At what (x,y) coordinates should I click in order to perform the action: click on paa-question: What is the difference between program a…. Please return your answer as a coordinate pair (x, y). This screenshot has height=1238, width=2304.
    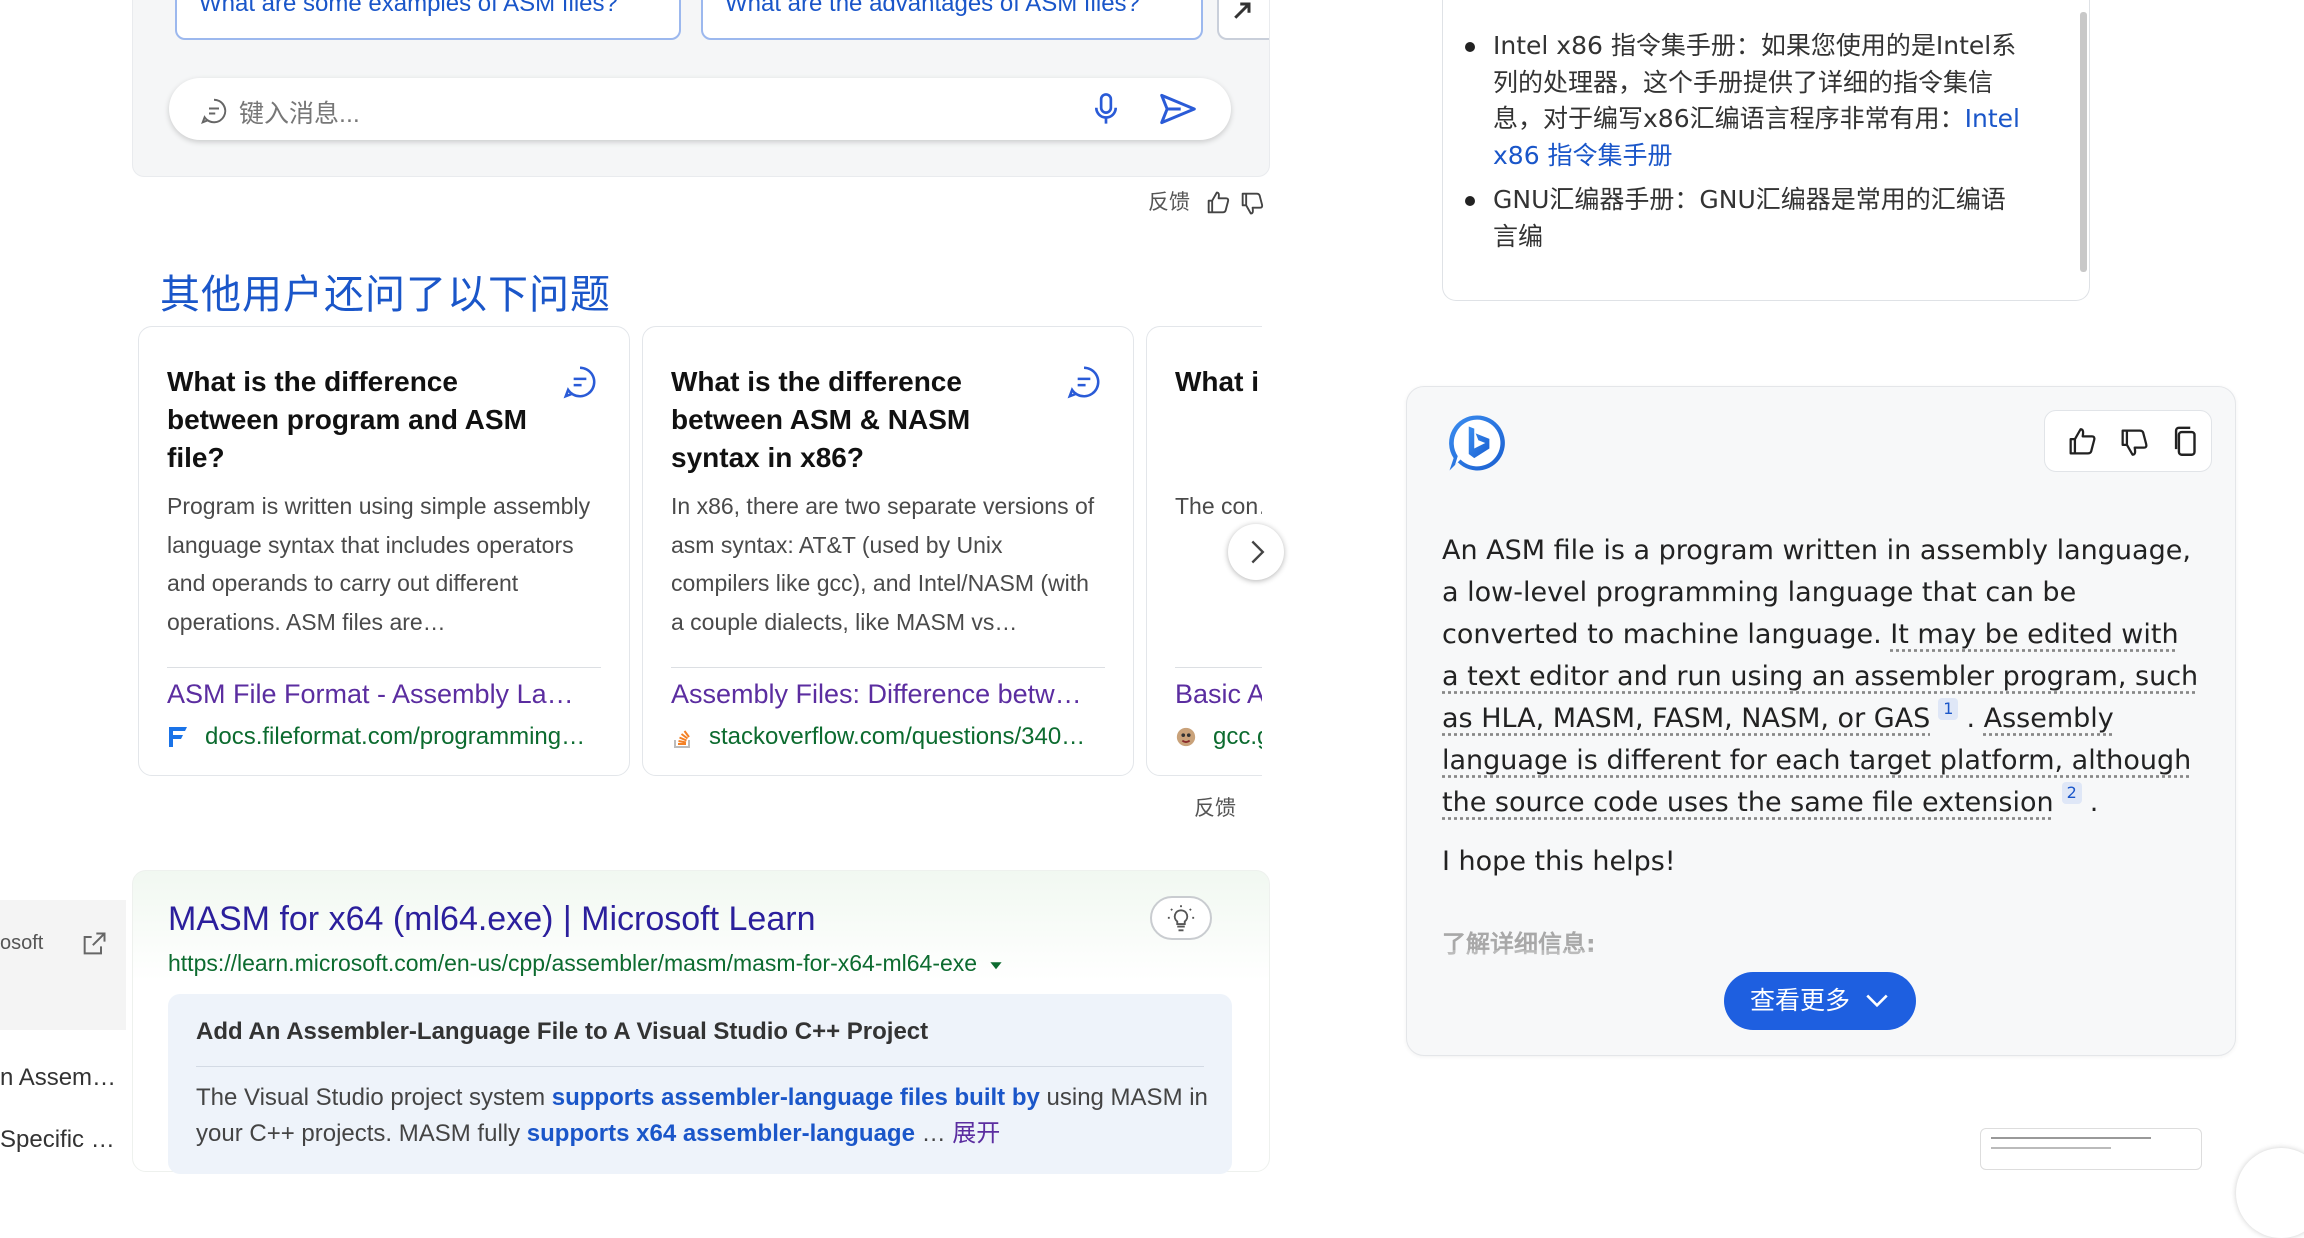
    Looking at the image, I should click on (362, 420).